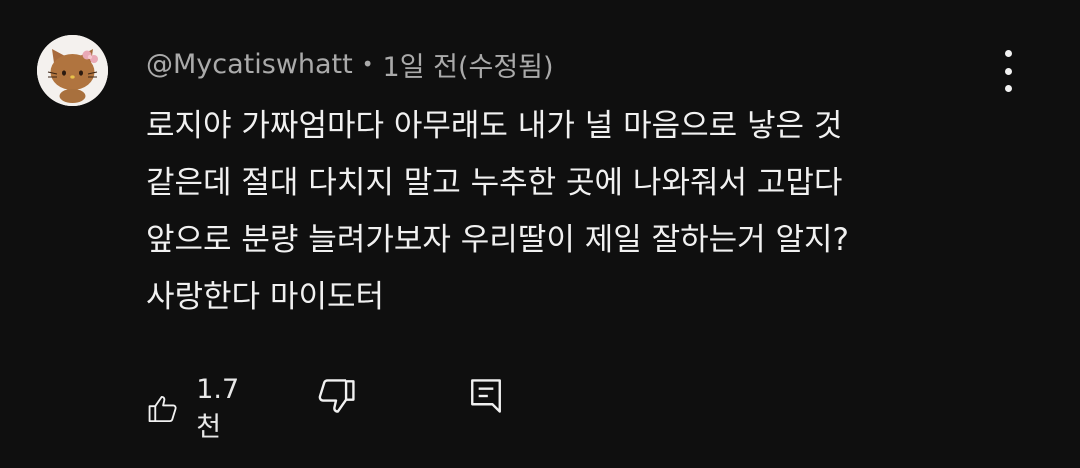  I want to click on thumbs-up-icon, so click(162, 409).